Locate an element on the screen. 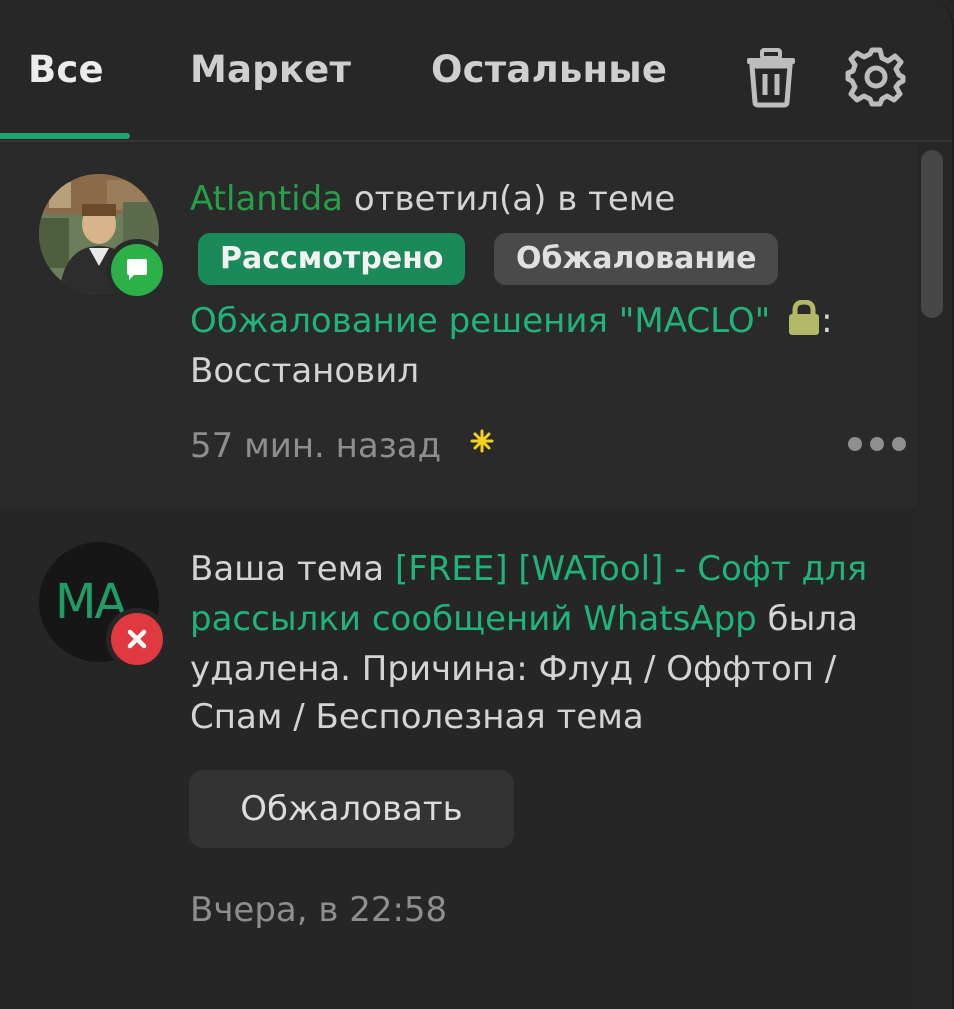  chat-bubble-icon is located at coordinates (137, 270).